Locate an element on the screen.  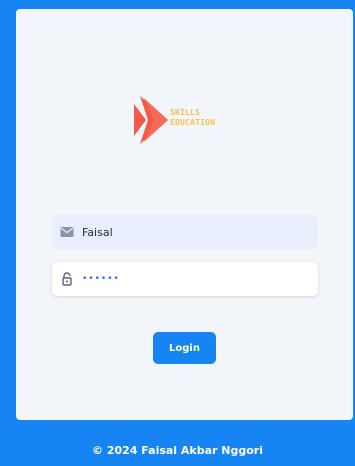
password-field is located at coordinates (185, 279).